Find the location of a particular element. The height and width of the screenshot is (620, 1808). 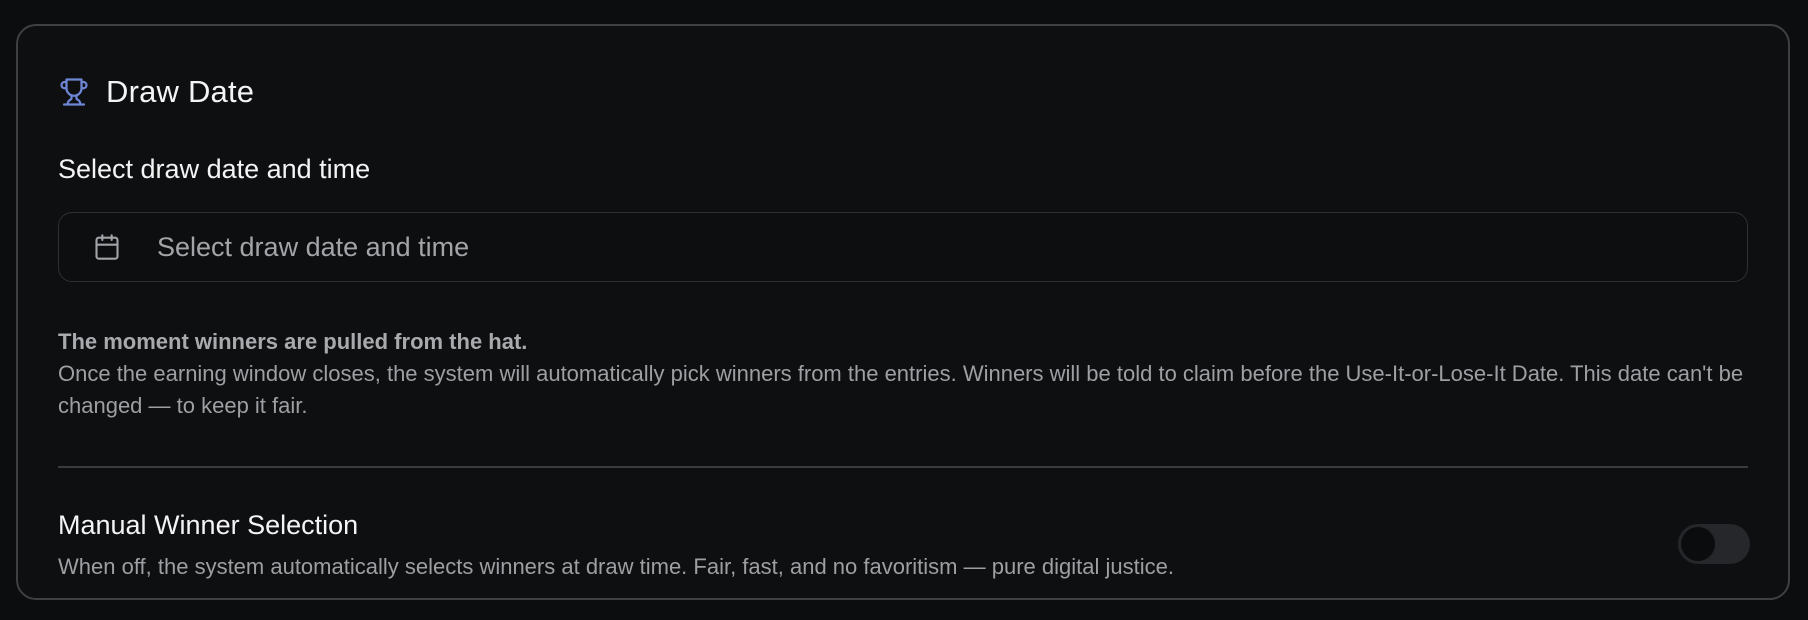

trophy-icon is located at coordinates (74, 92).